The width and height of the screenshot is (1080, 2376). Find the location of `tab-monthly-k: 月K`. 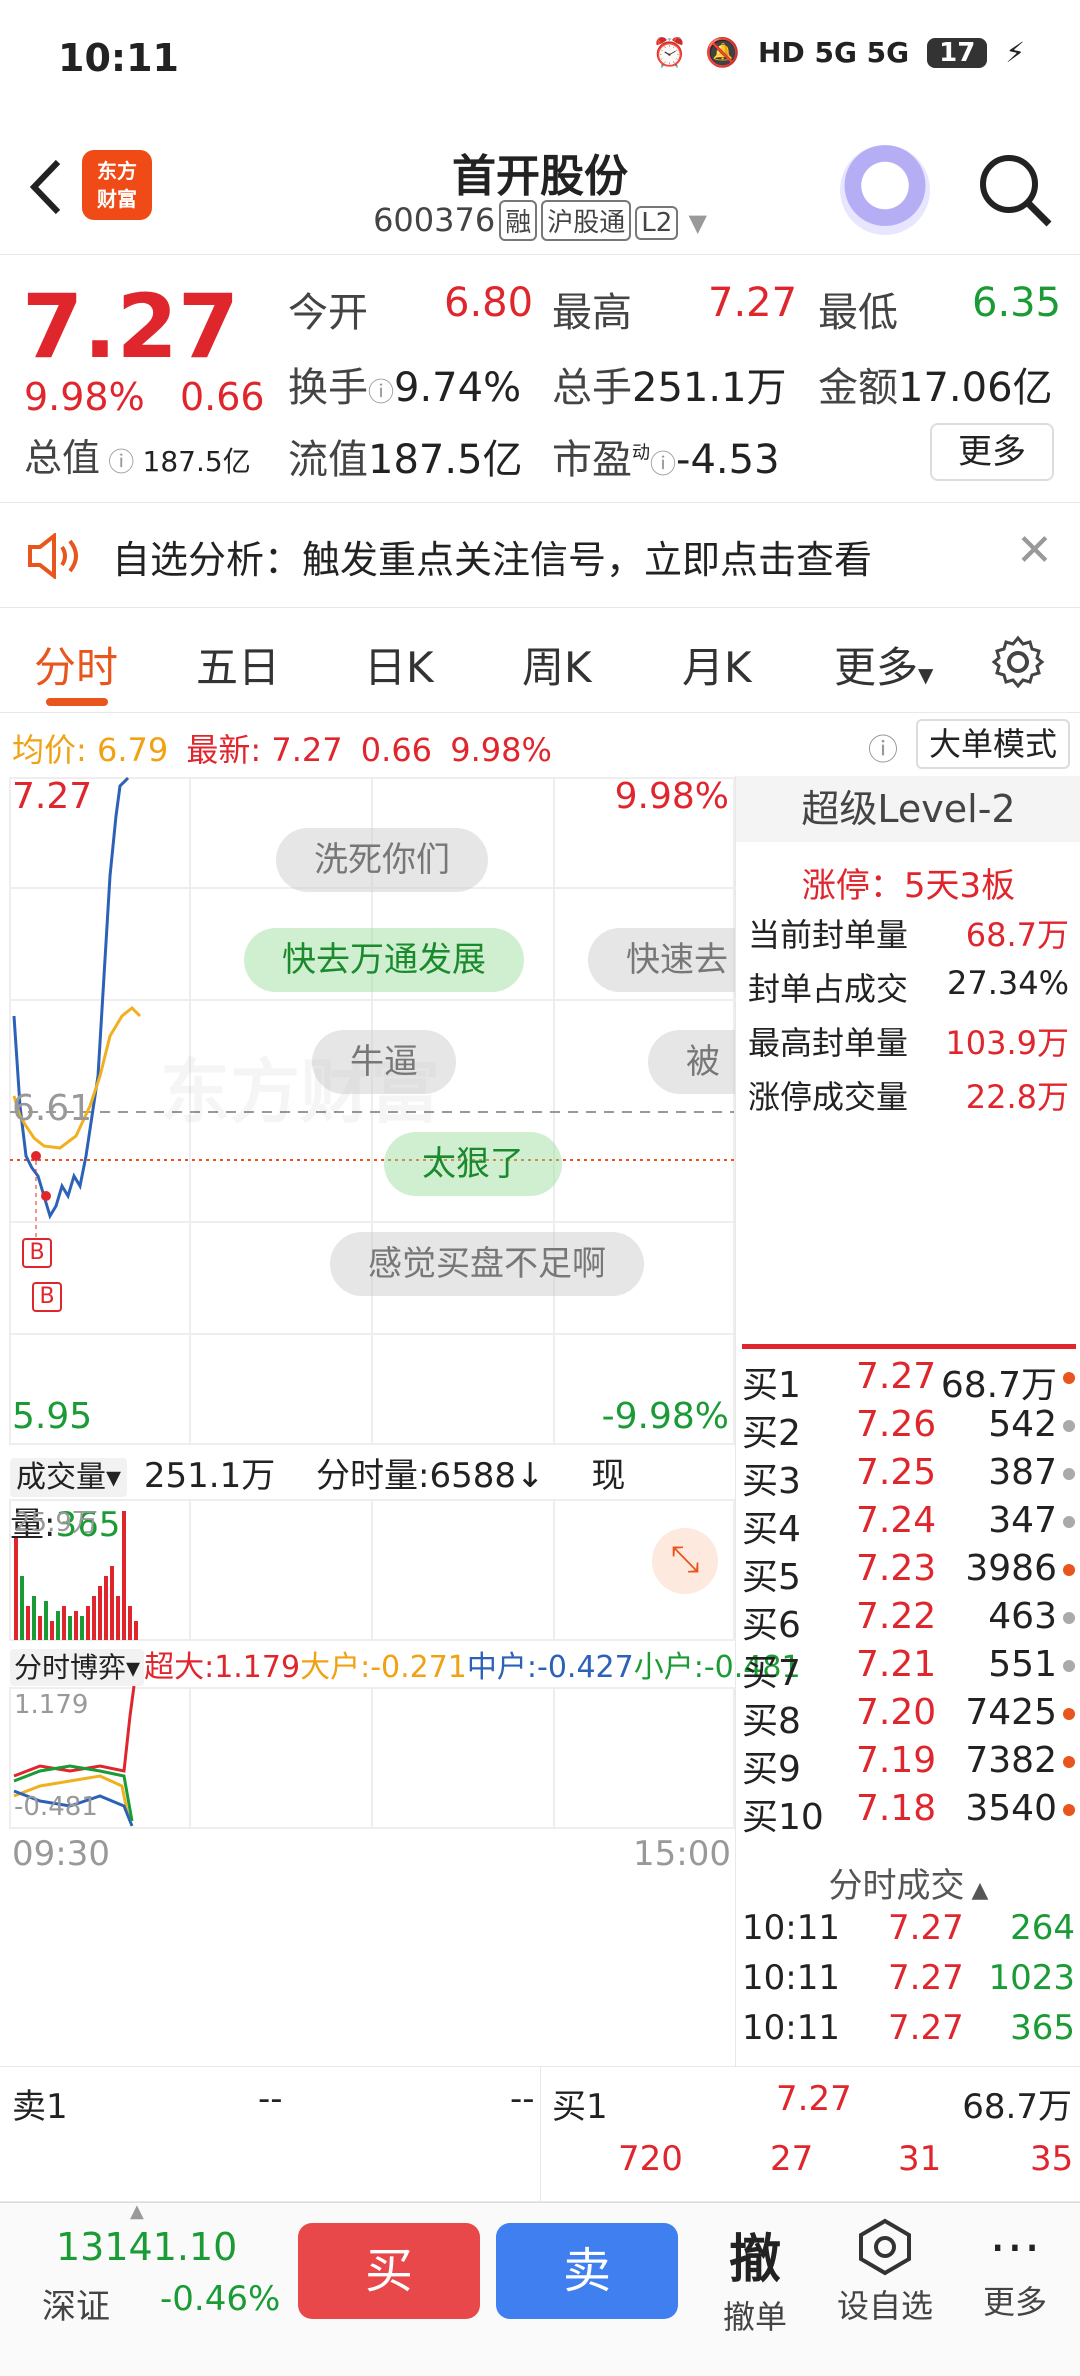

tab-monthly-k: 月K is located at coordinates (717, 664).